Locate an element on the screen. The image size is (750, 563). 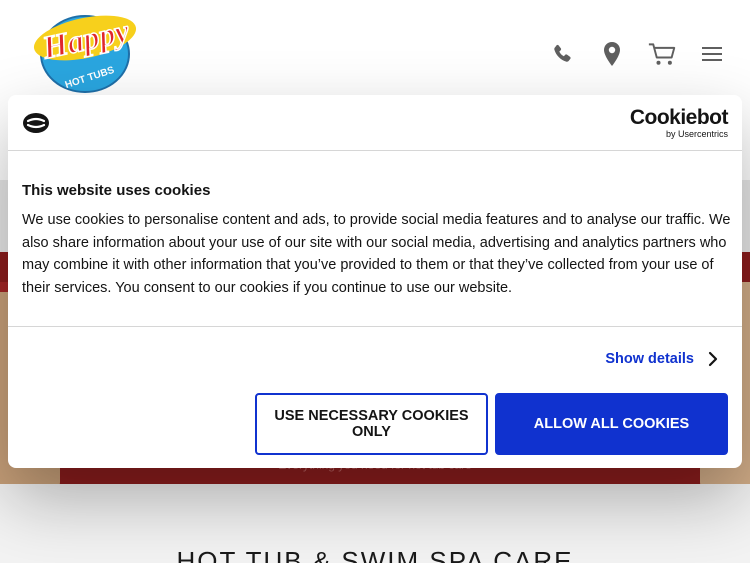
cookiebot-brand-name: Cookiebot is located at coordinates (679, 117).